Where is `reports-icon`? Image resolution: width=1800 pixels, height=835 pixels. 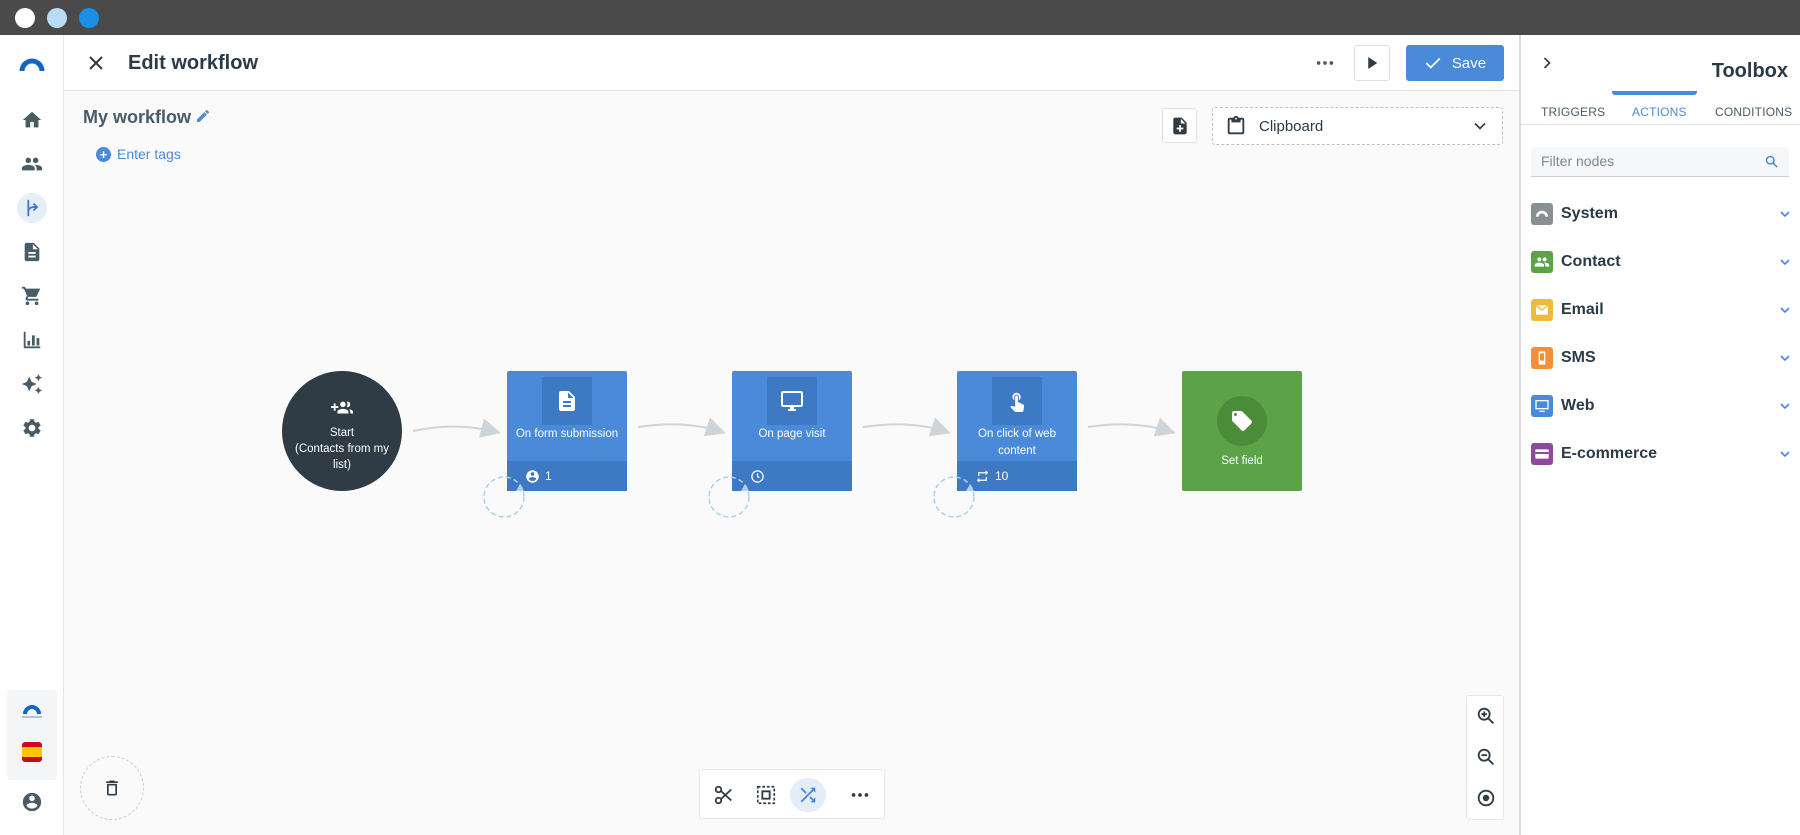 reports-icon is located at coordinates (32, 340).